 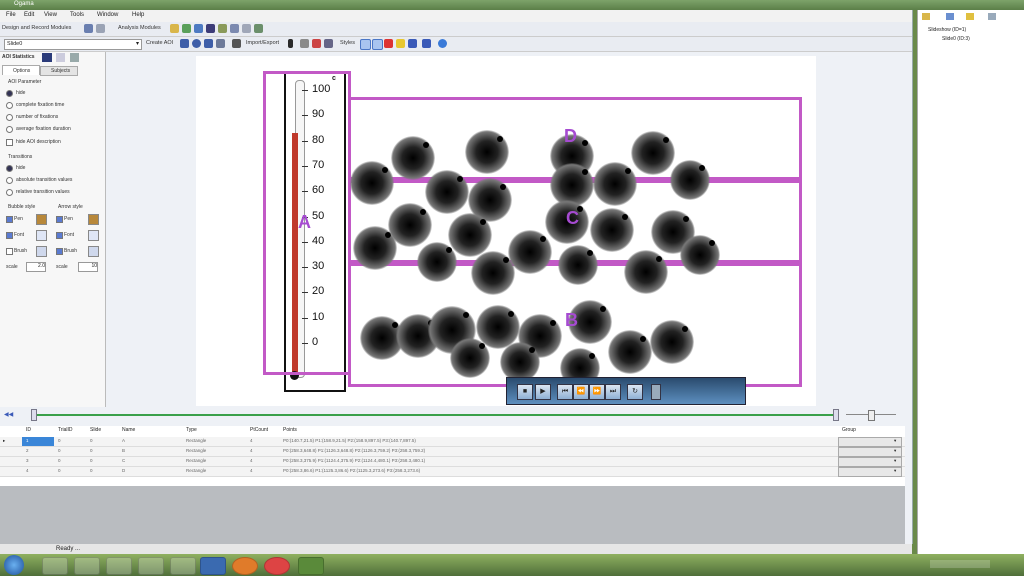 What do you see at coordinates (9, 168) in the screenshot?
I see `transition-radio-hide` at bounding box center [9, 168].